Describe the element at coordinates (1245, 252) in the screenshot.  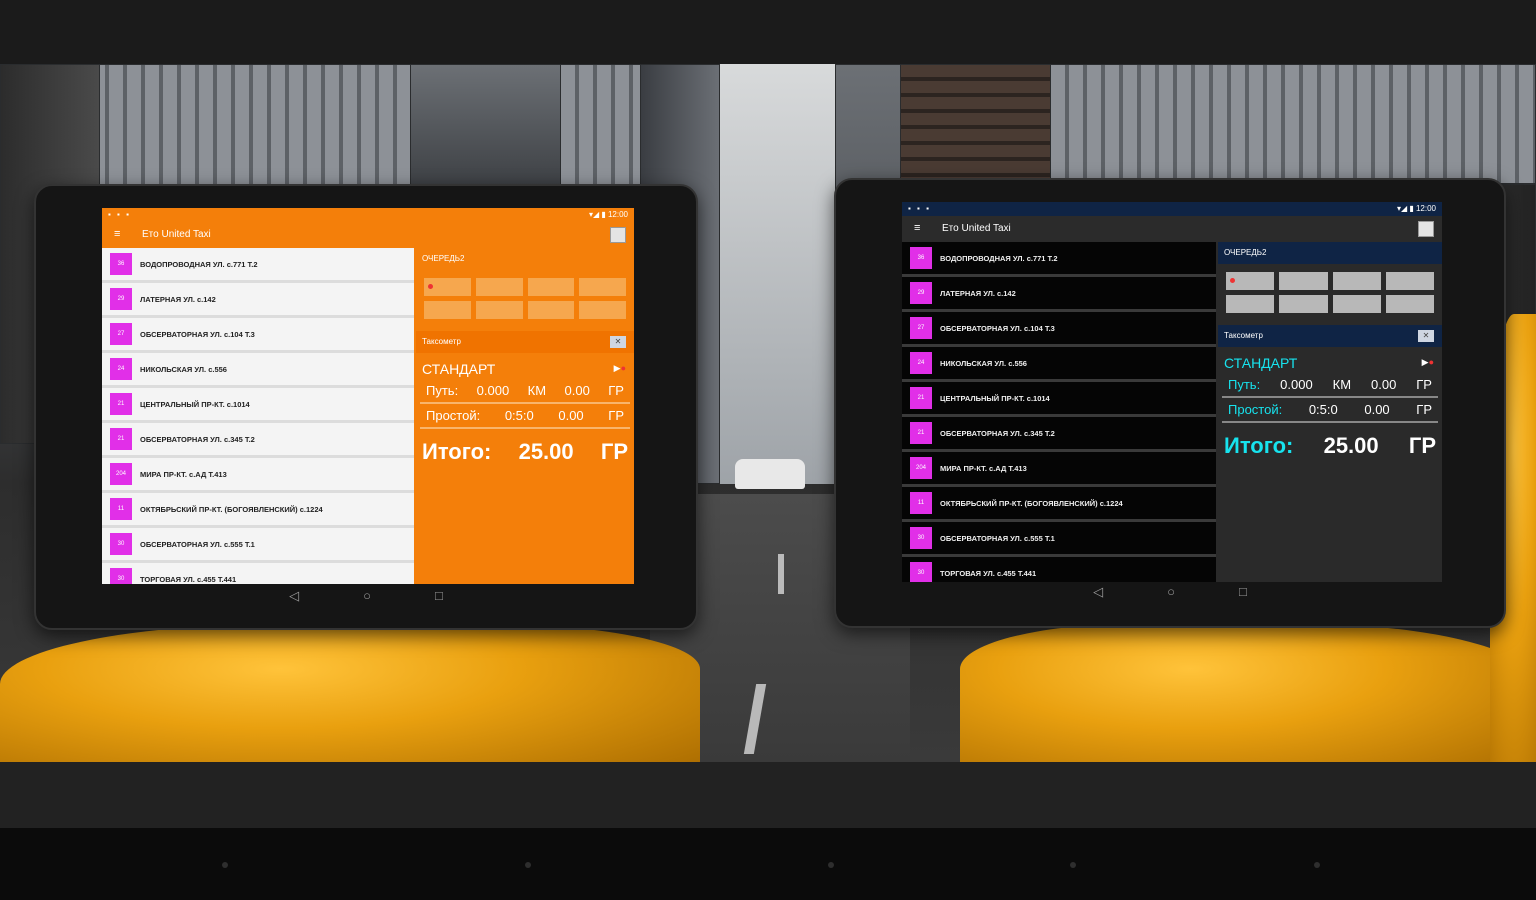
I see `queues-label: ОЧЕРЕДЬ2` at that location.